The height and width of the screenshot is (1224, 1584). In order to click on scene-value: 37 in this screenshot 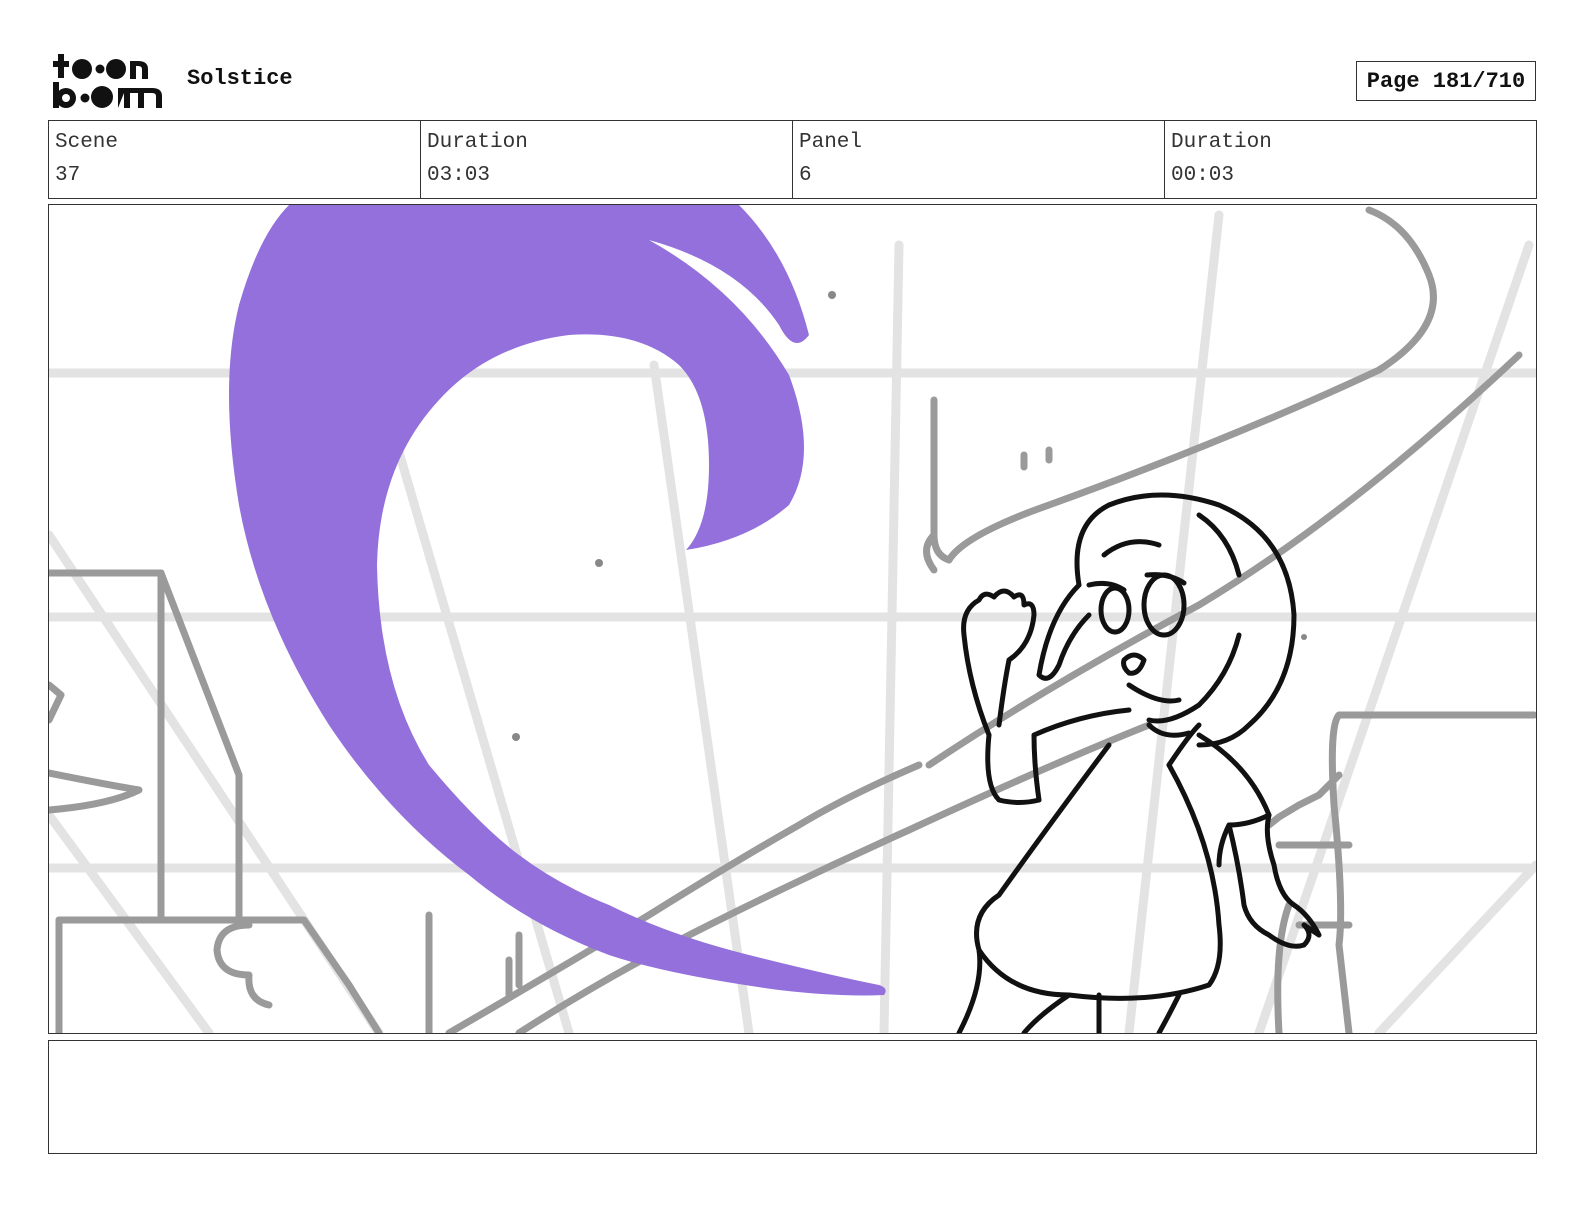, I will do `click(68, 175)`.